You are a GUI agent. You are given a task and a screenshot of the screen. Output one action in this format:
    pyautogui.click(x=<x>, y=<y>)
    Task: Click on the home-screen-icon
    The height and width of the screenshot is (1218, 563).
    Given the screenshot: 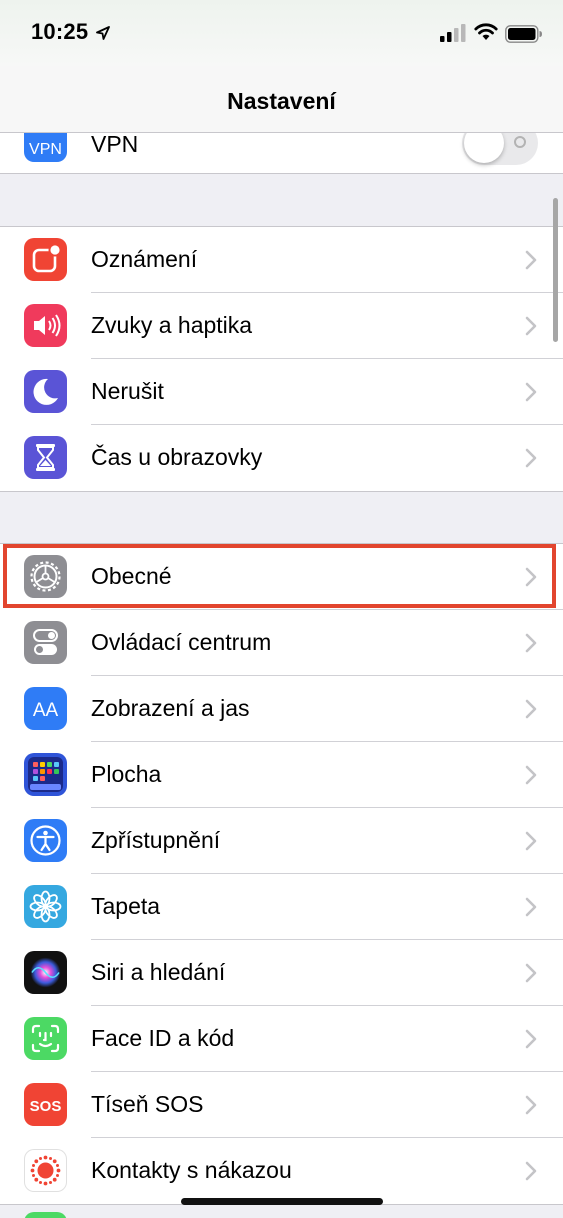 What is the action you would take?
    pyautogui.click(x=45, y=774)
    